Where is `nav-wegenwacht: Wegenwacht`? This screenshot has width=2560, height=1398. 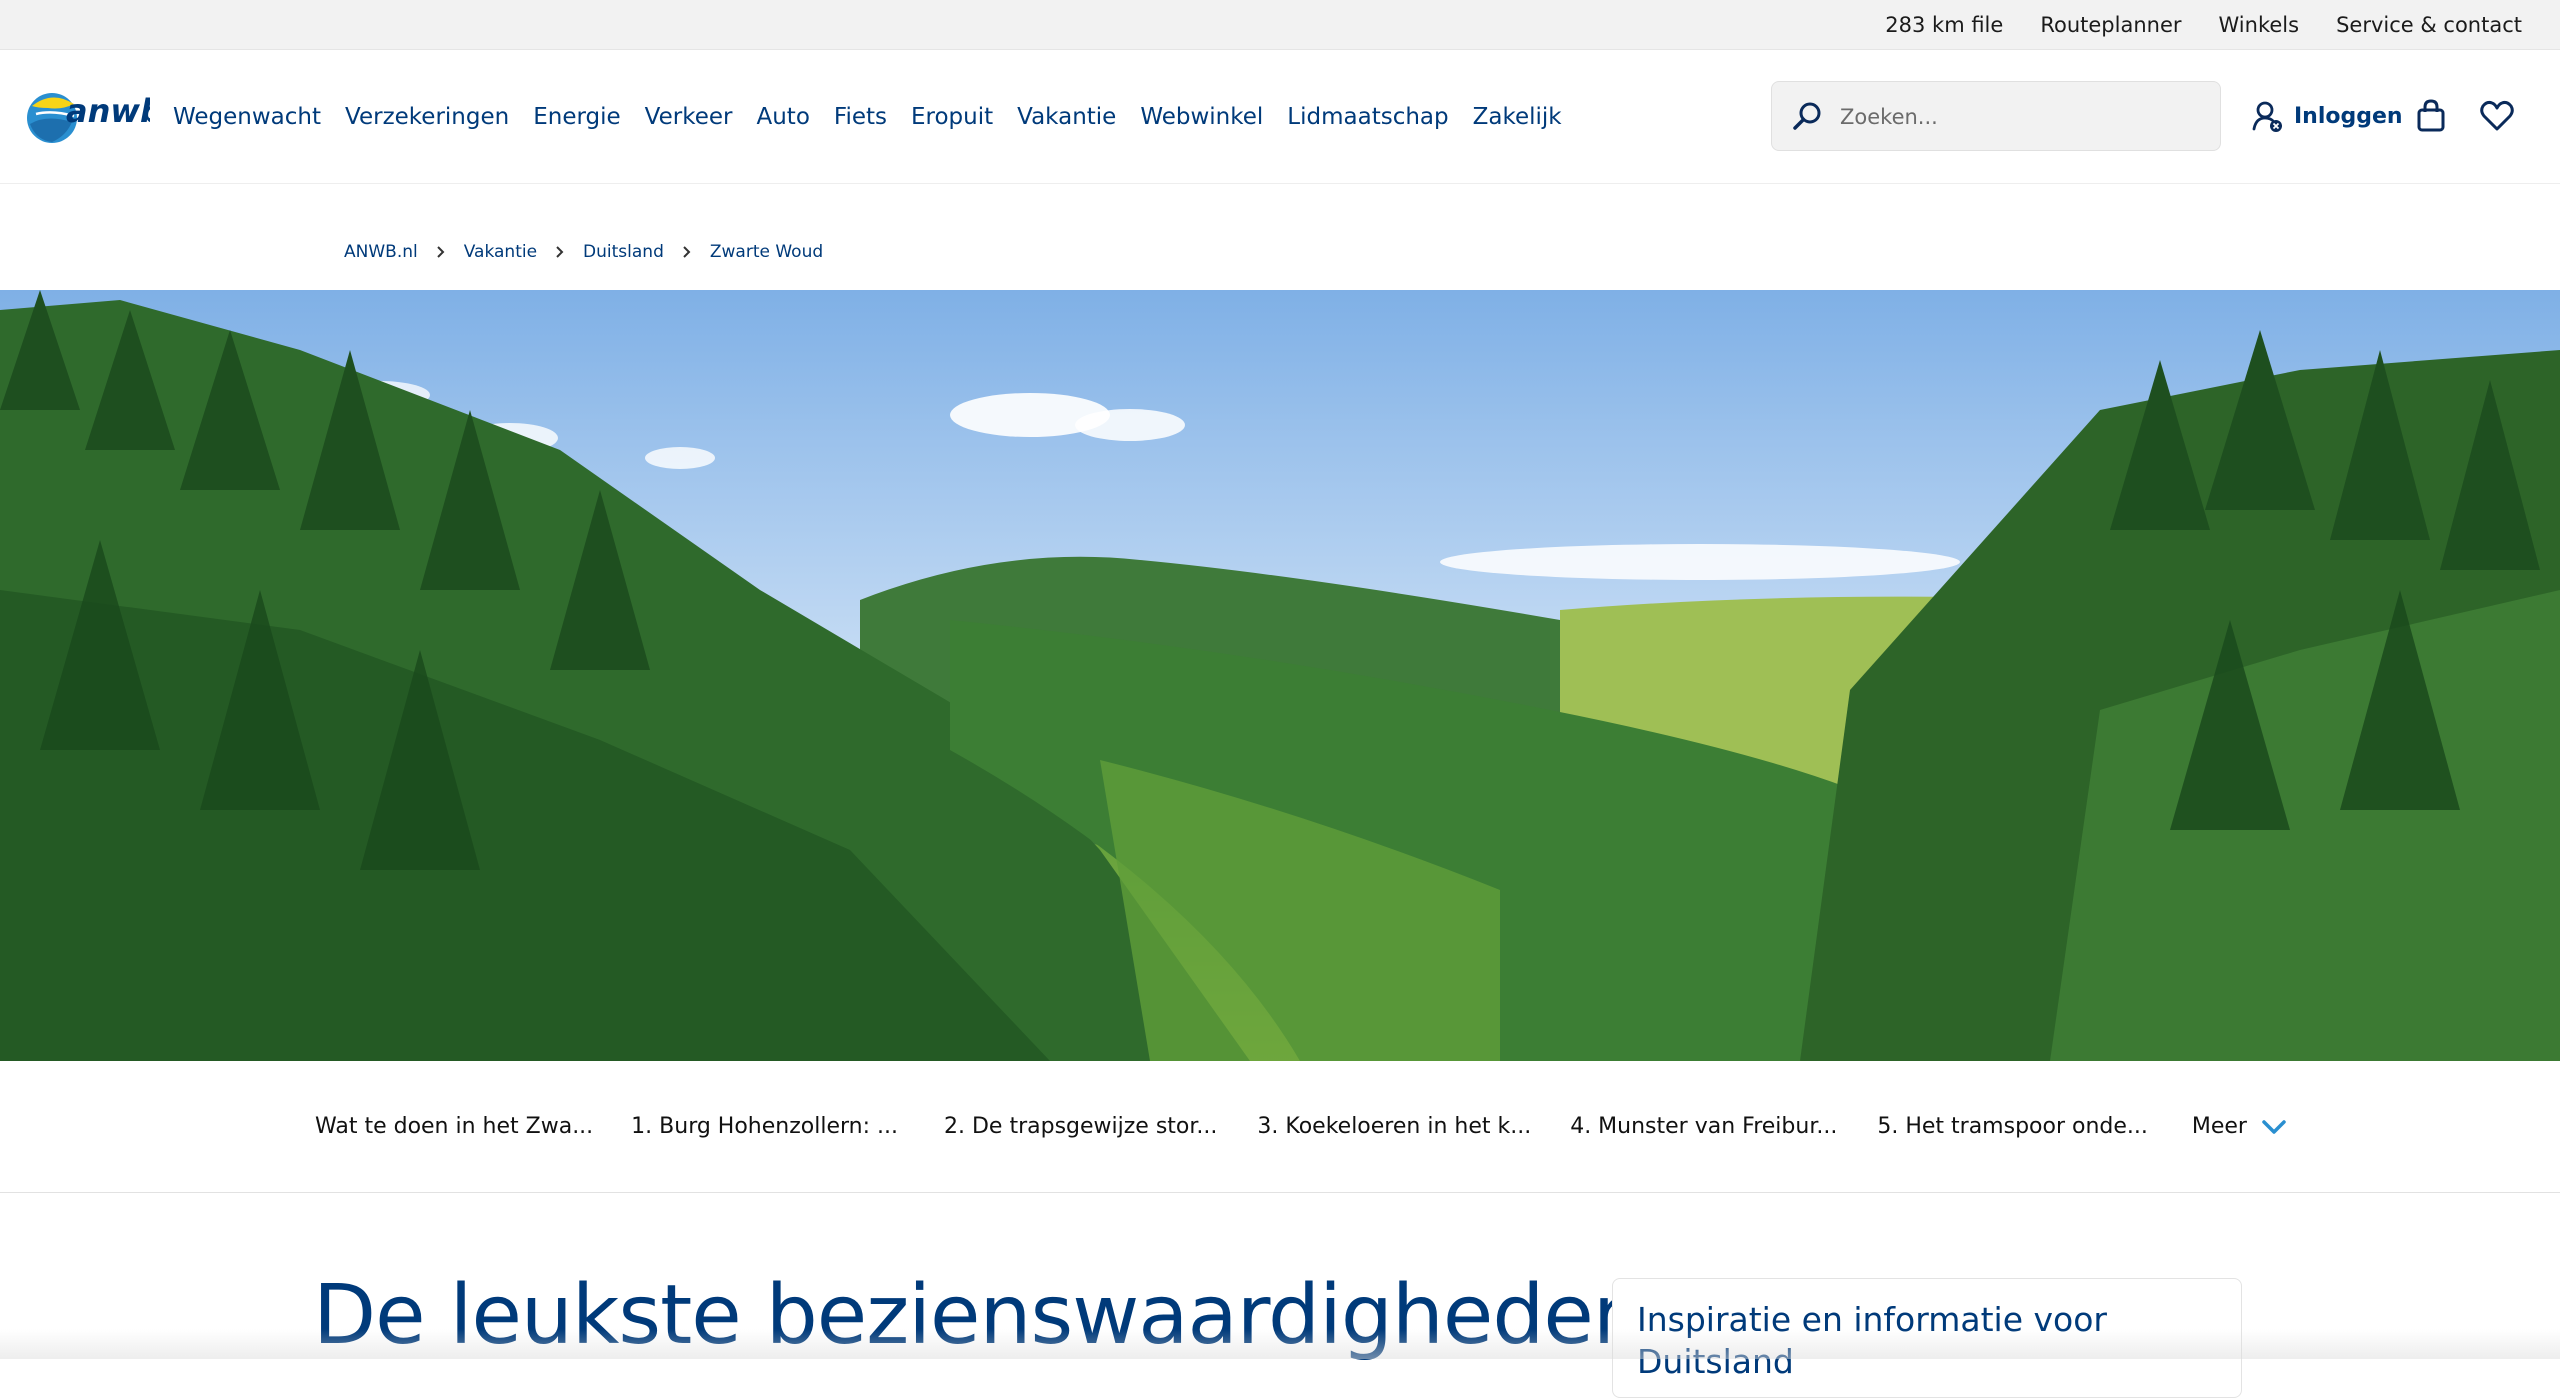
nav-wegenwacht: Wegenwacht is located at coordinates (247, 117).